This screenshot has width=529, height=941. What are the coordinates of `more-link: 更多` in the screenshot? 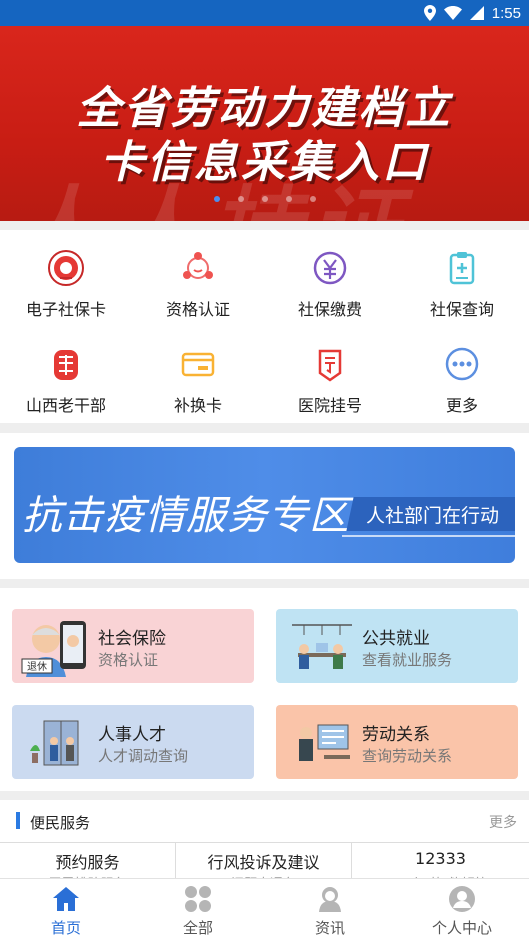 It's located at (503, 822).